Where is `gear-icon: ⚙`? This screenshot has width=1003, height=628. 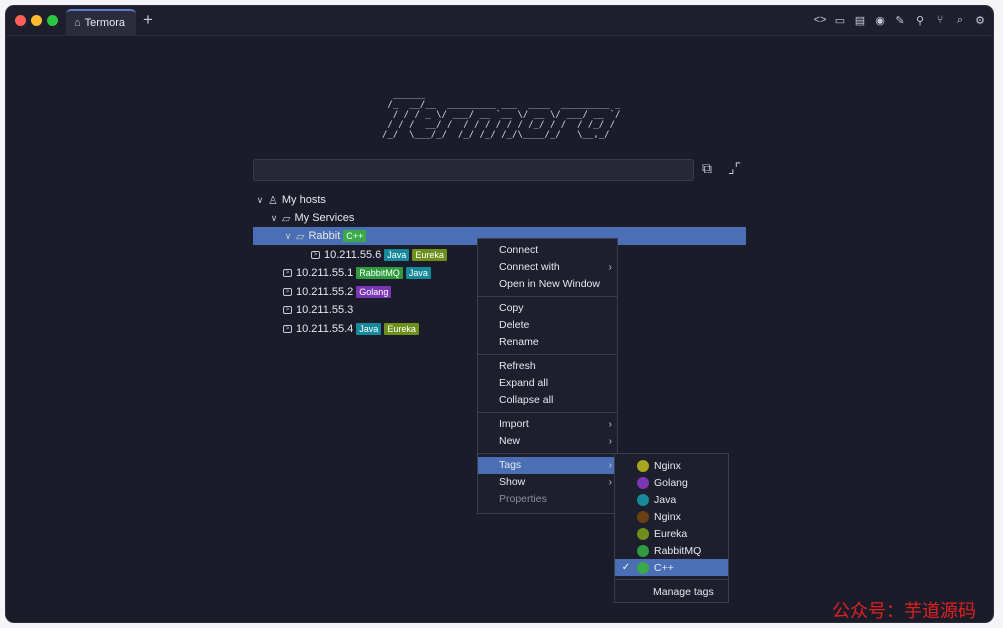 gear-icon: ⚙ is located at coordinates (980, 20).